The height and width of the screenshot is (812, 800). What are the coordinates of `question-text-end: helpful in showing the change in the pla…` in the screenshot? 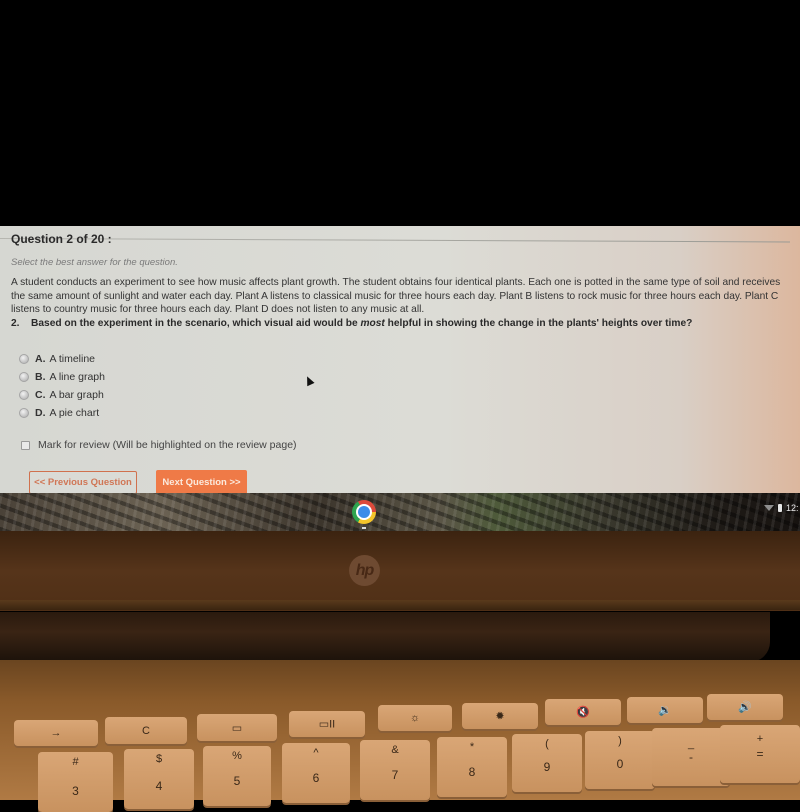 It's located at (538, 323).